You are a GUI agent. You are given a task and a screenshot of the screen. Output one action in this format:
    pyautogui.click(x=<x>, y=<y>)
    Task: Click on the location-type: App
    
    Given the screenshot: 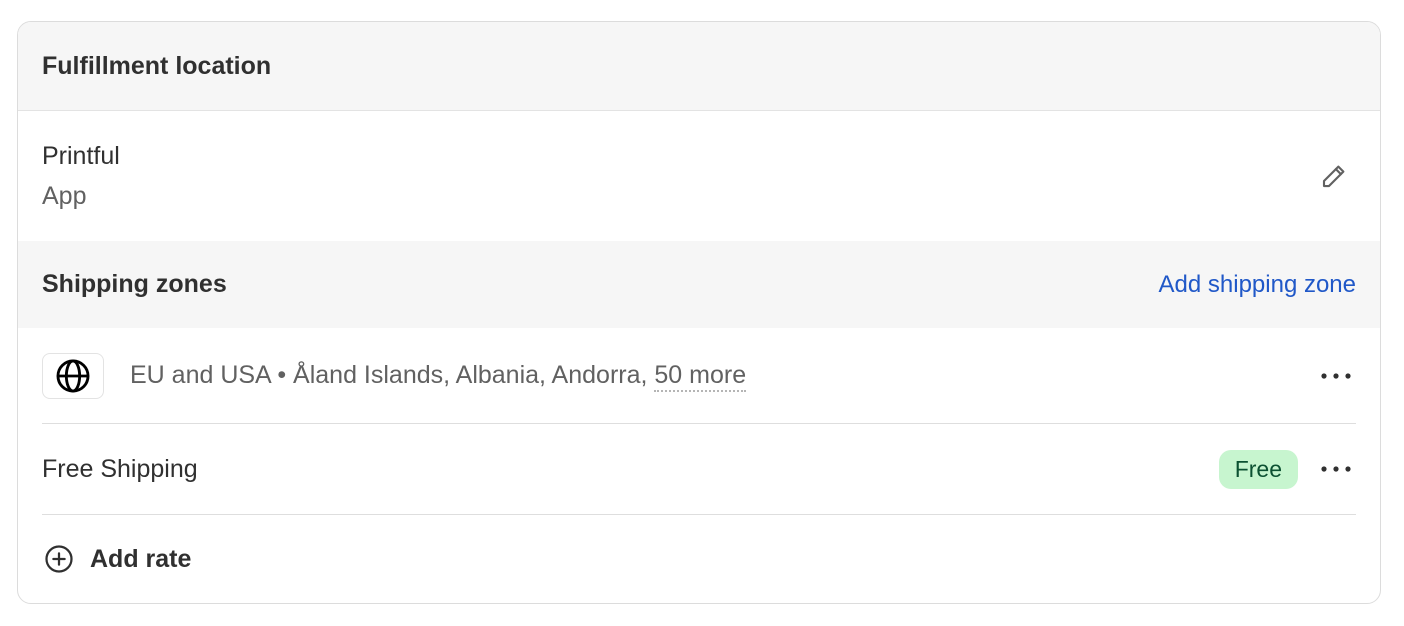 What is the action you would take?
    pyautogui.click(x=64, y=196)
    